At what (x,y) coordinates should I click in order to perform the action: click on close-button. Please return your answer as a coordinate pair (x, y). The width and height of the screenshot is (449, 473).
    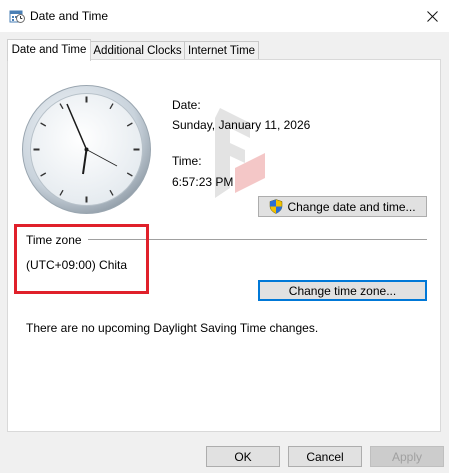
    Looking at the image, I should click on (432, 16).